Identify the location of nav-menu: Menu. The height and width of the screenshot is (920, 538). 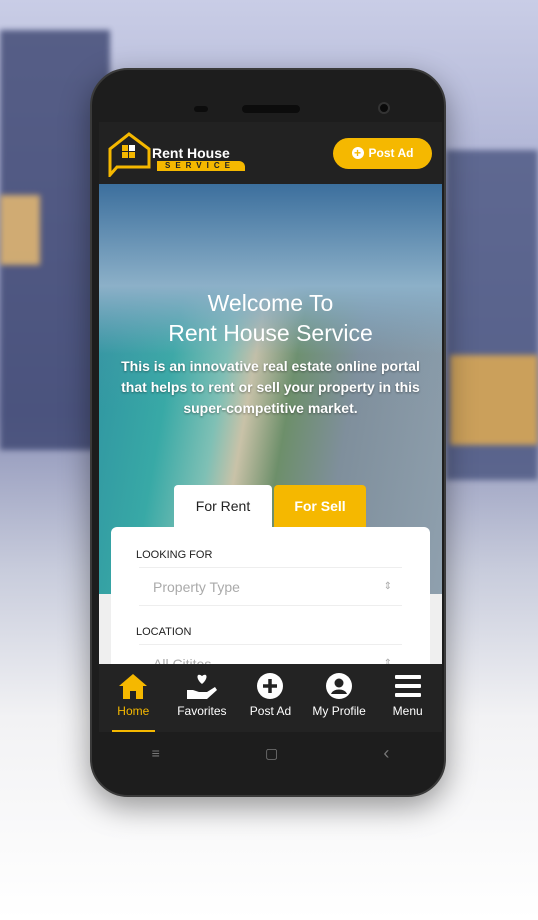
(407, 698).